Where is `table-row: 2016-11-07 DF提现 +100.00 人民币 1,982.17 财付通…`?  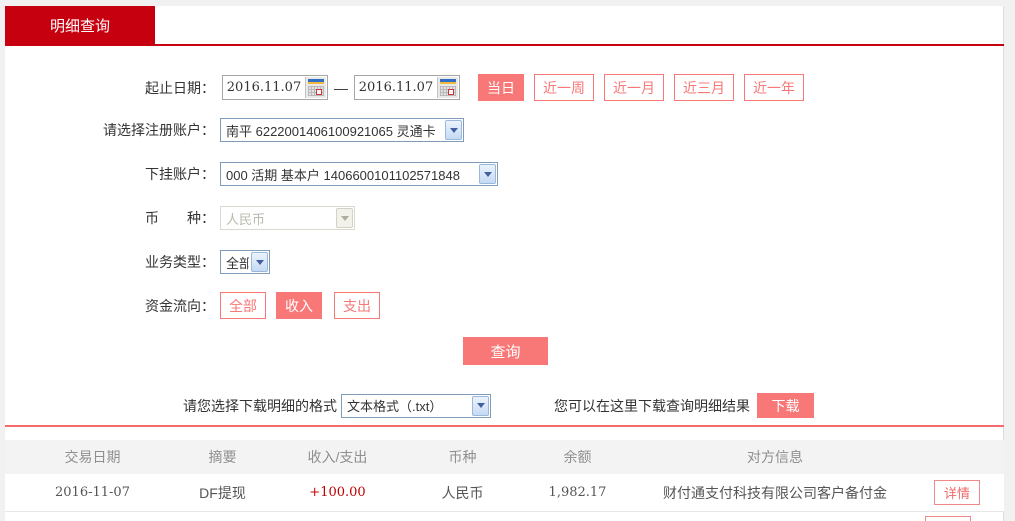
table-row: 2016-11-07 DF提现 +100.00 人民币 1,982.17 财付通… is located at coordinates (504, 493).